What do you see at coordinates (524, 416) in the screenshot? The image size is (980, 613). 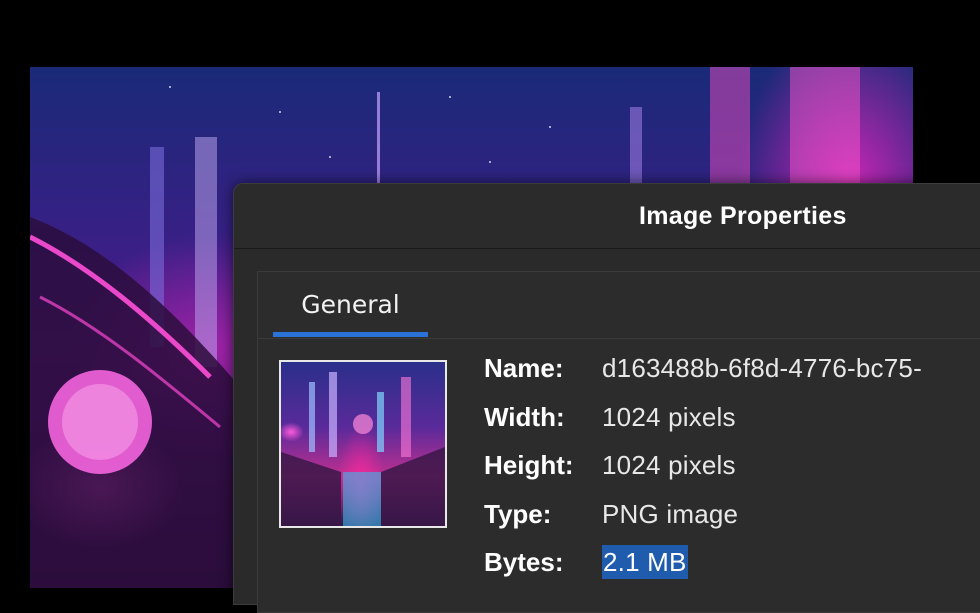 I see `width-label: Width:` at bounding box center [524, 416].